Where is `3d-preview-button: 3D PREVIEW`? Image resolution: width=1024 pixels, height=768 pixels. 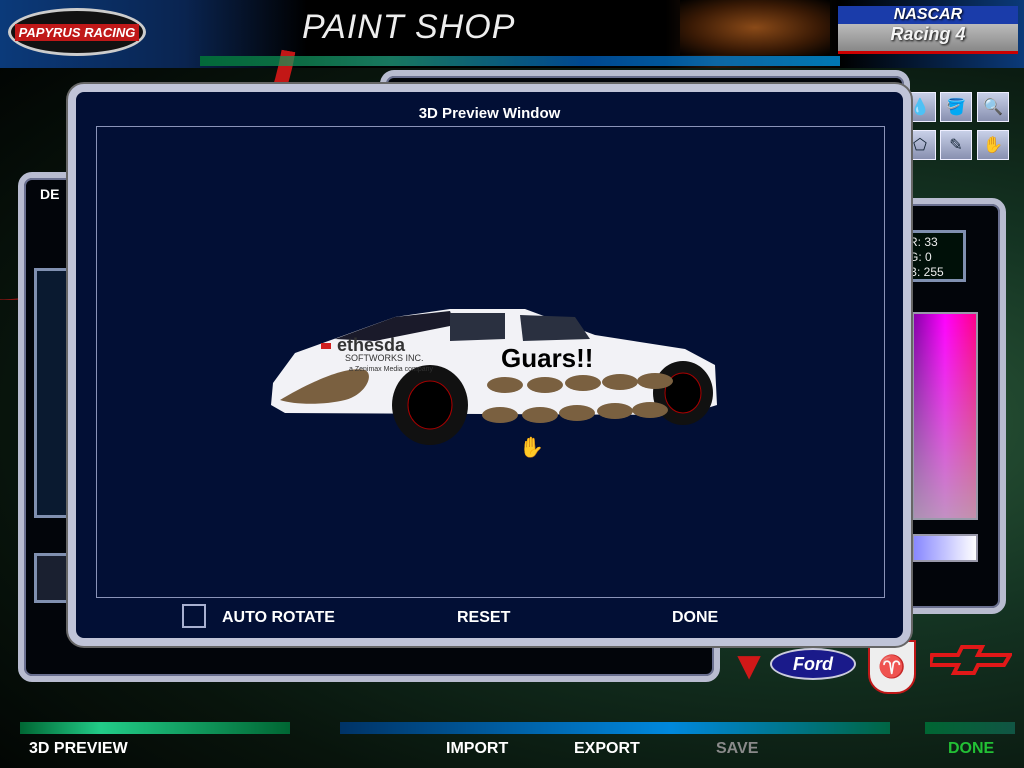 3d-preview-button: 3D PREVIEW is located at coordinates (78, 749).